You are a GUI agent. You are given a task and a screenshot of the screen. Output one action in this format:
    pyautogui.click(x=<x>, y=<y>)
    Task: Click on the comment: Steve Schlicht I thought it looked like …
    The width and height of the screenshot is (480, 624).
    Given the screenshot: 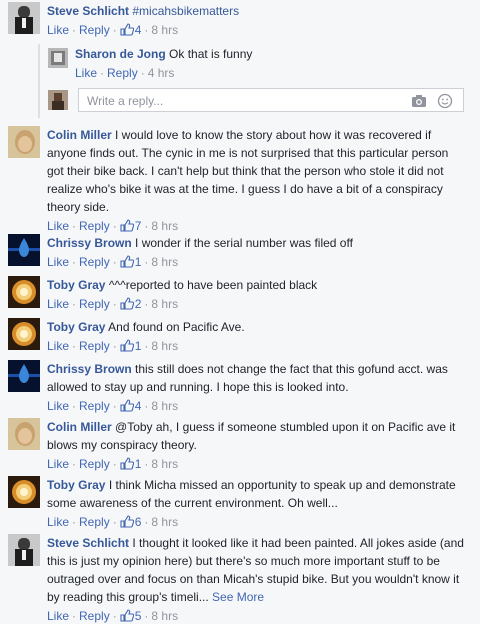 What is the action you would take?
    pyautogui.click(x=240, y=578)
    